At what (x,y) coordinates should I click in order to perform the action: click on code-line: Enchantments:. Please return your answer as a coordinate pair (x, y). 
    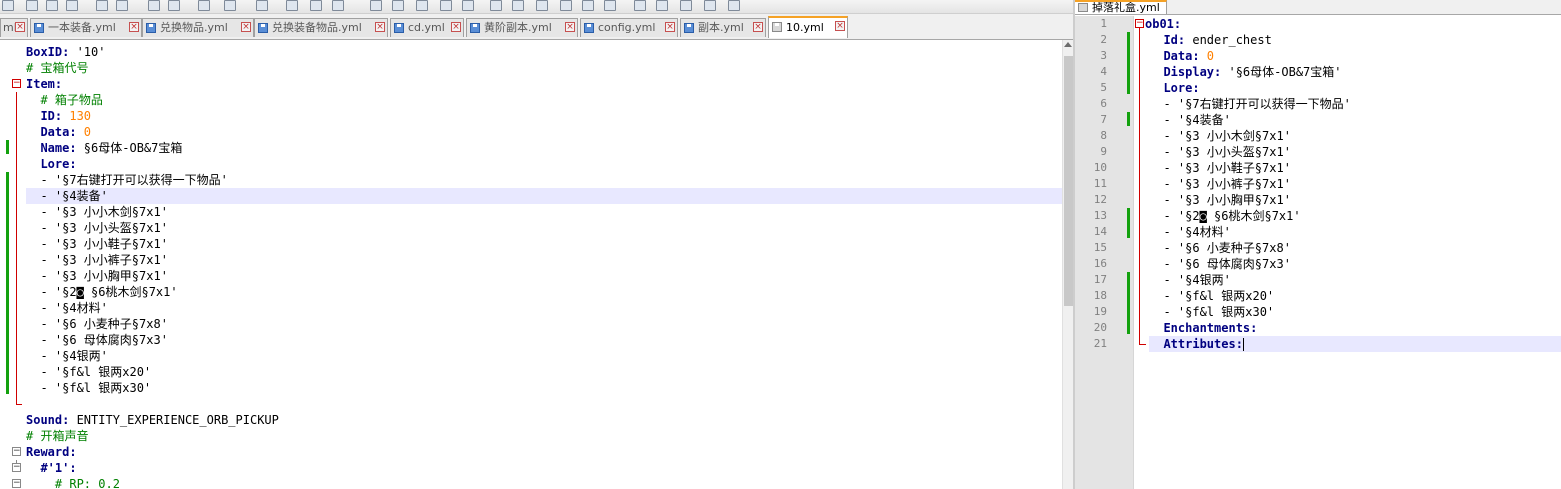
    Looking at the image, I should click on (1355, 328).